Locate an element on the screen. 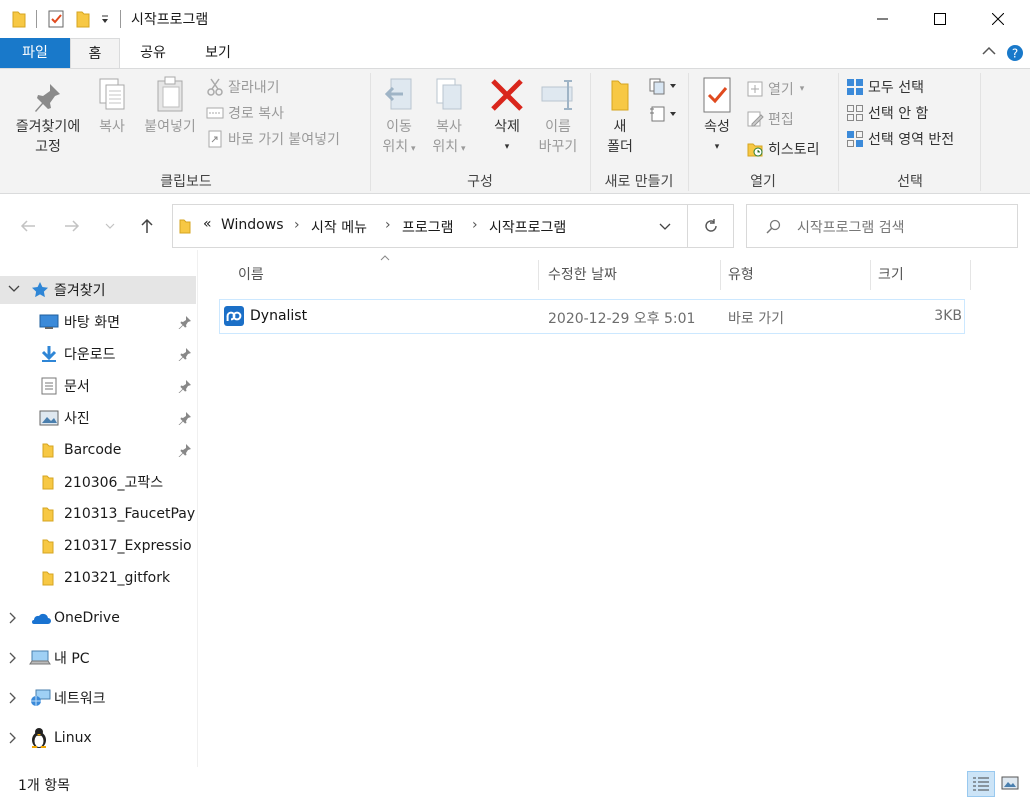 Image resolution: width=1030 pixels, height=800 pixels. maximize-button is located at coordinates (940, 19).